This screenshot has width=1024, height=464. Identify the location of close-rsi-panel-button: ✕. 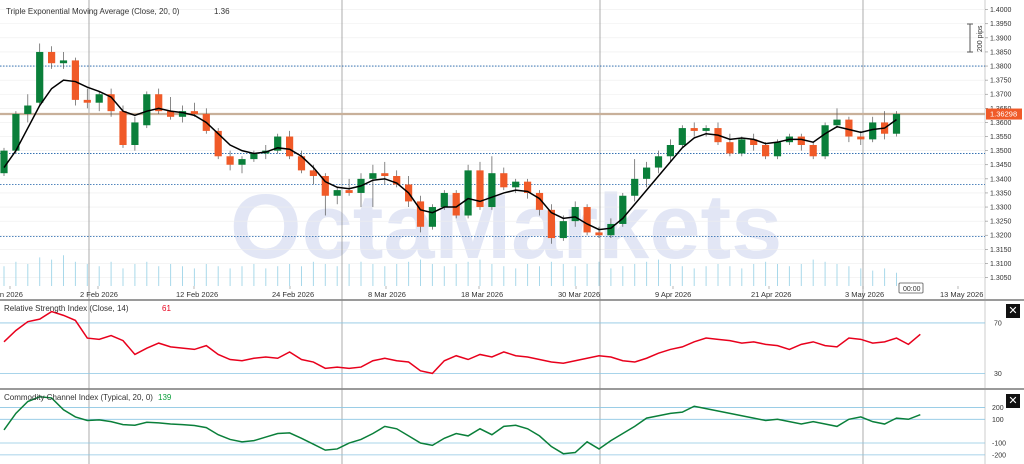
(1013, 311).